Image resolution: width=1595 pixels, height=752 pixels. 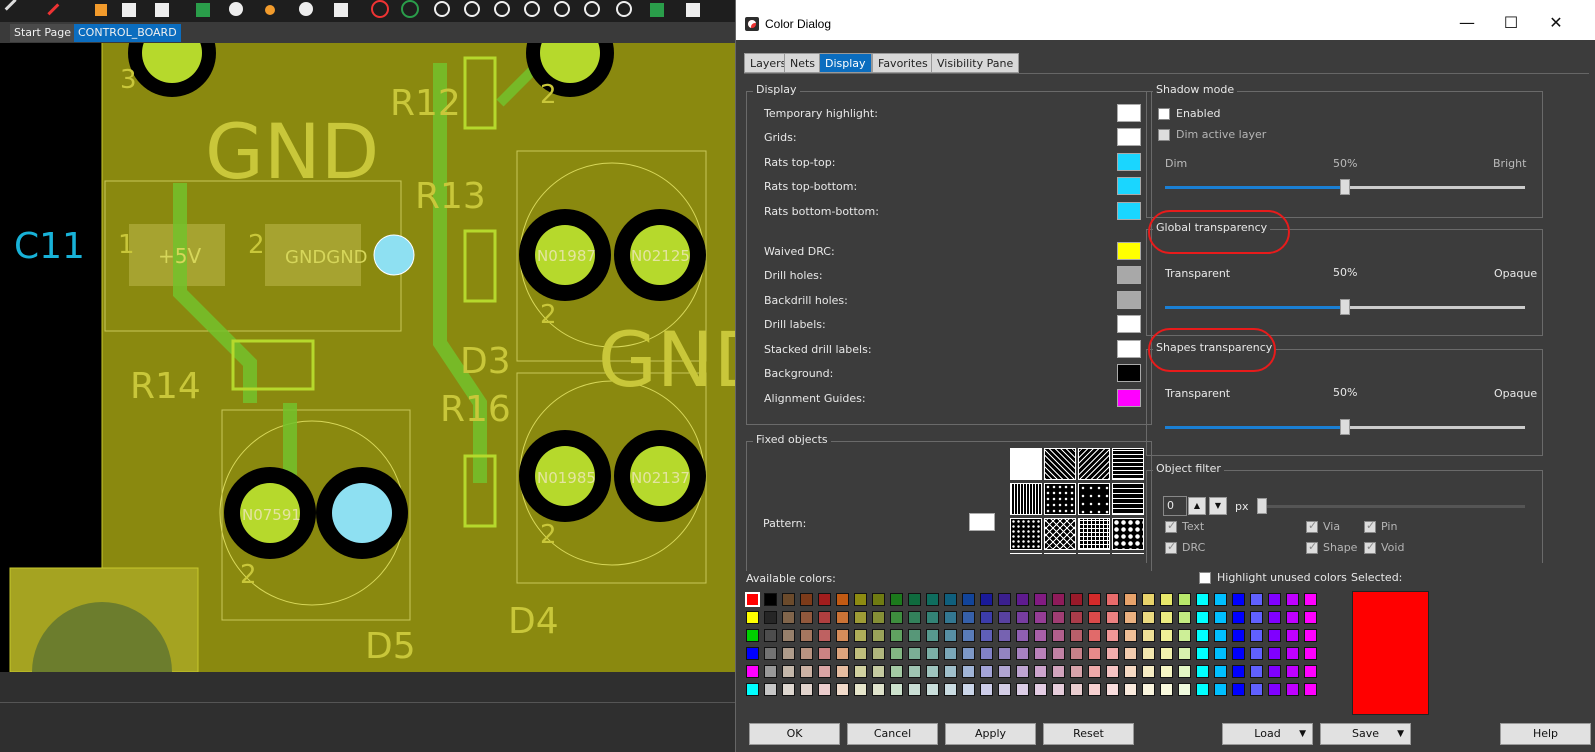 What do you see at coordinates (1205, 578) in the screenshot?
I see `highlight-unused-checkbox` at bounding box center [1205, 578].